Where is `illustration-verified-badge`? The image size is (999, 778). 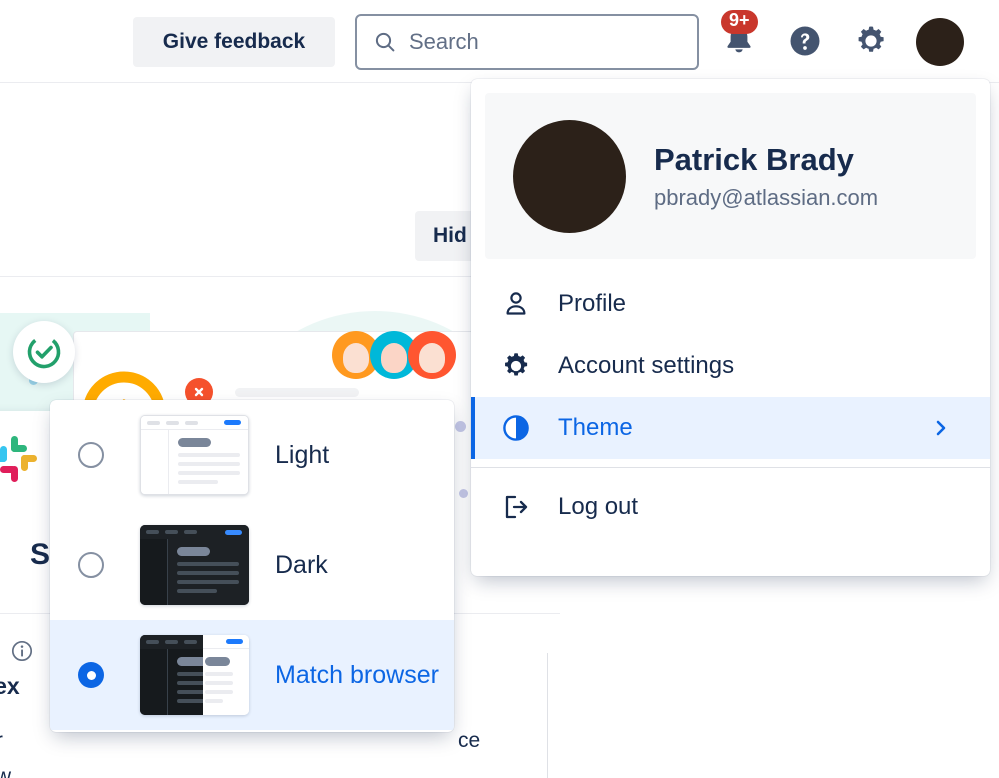
illustration-verified-badge is located at coordinates (44, 352).